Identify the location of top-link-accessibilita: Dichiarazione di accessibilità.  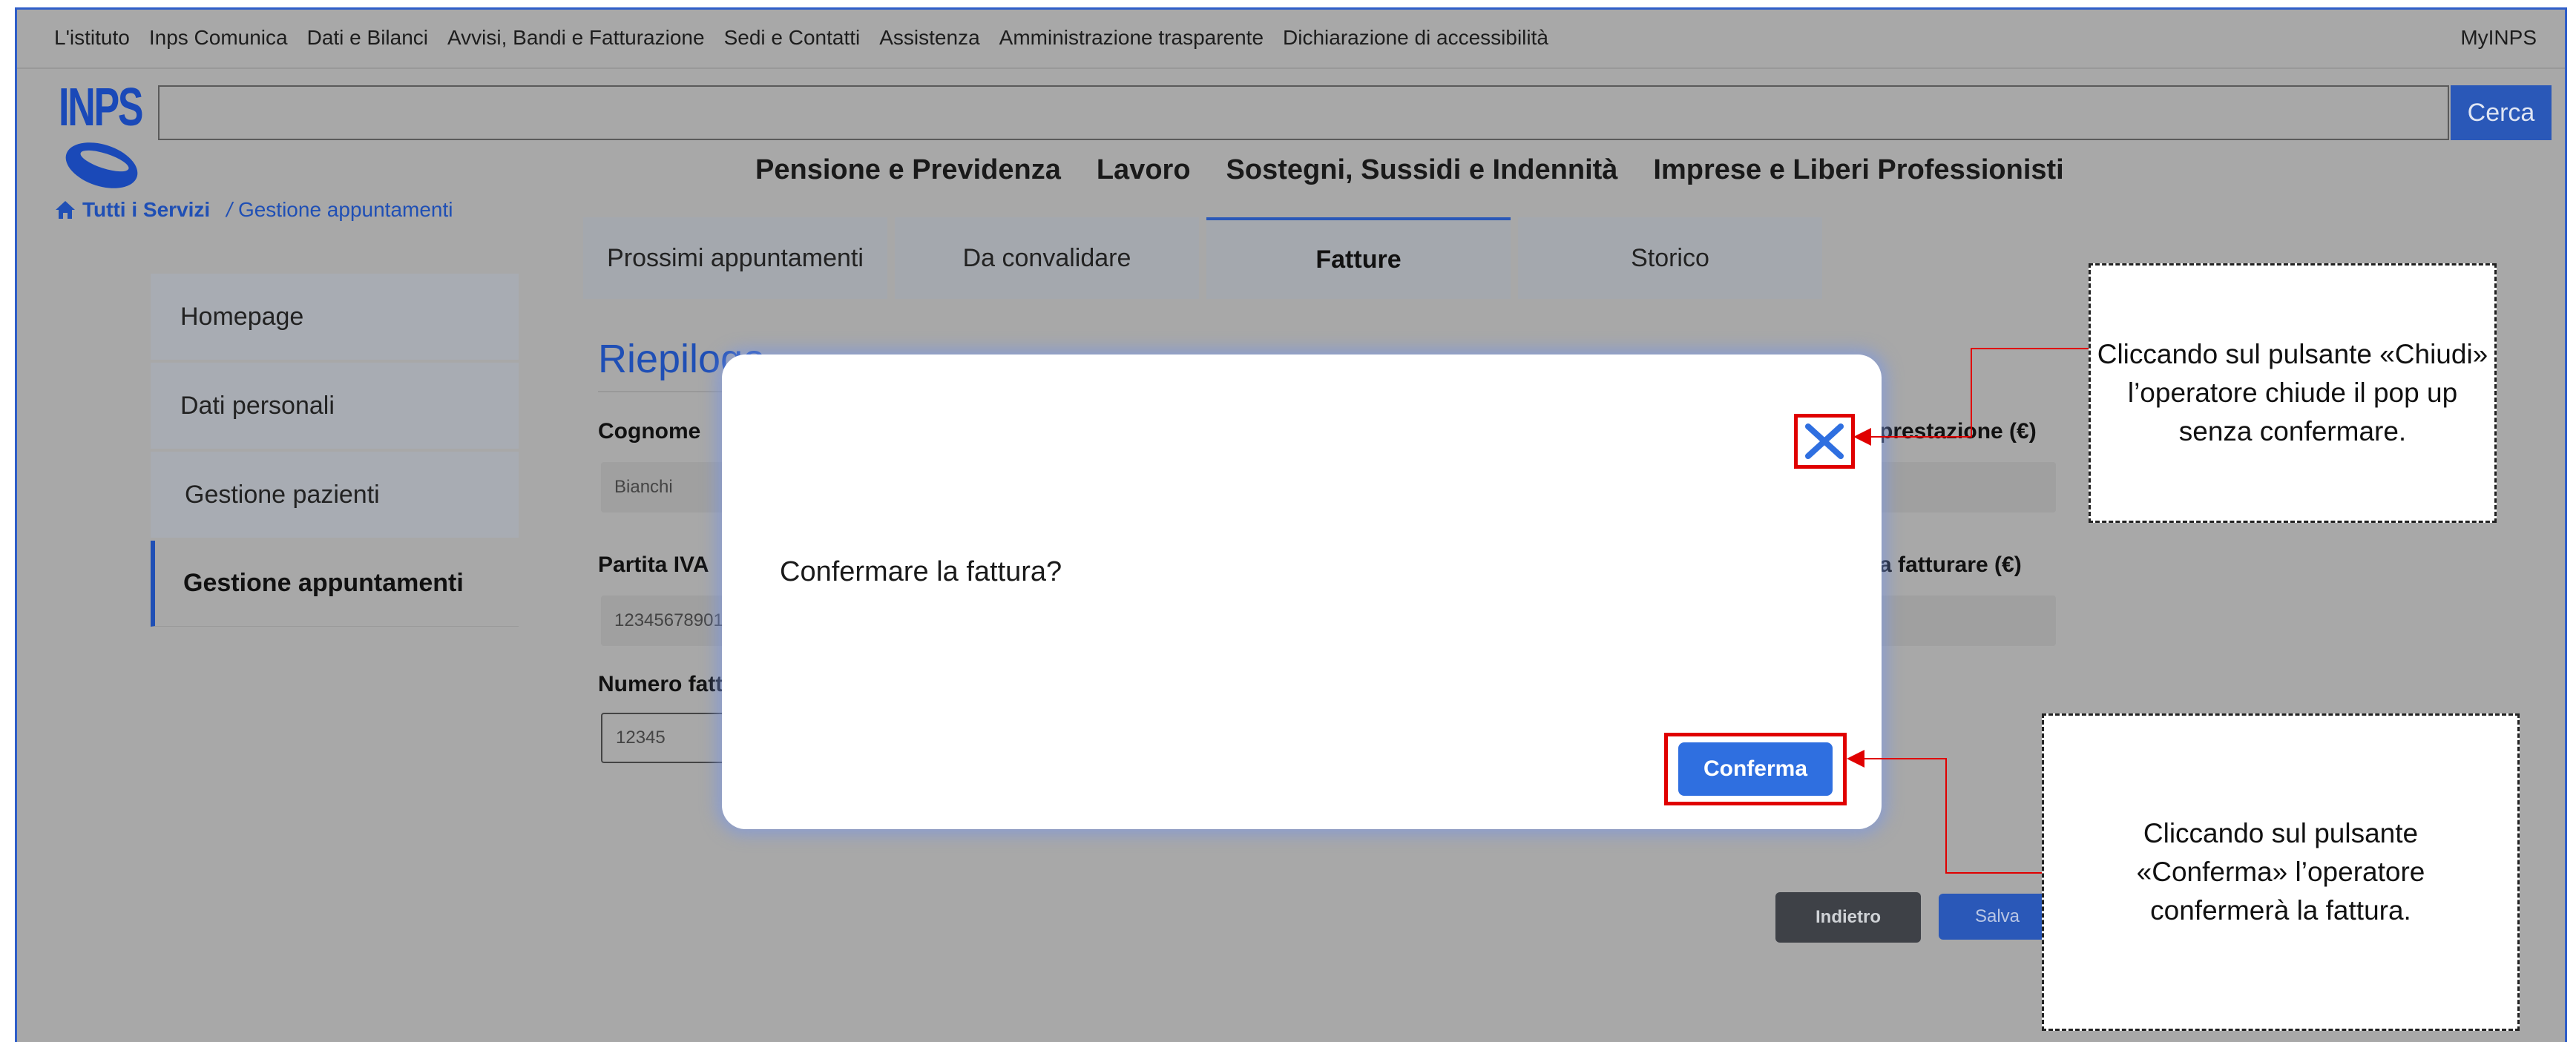
(1415, 38).